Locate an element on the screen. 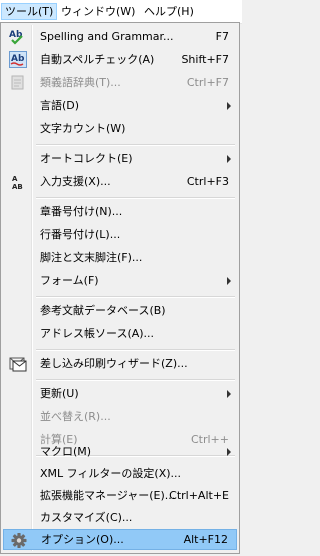 This screenshot has width=320, height=556. menu-item-word-count: 文字カウント(W) is located at coordinates (120, 128).